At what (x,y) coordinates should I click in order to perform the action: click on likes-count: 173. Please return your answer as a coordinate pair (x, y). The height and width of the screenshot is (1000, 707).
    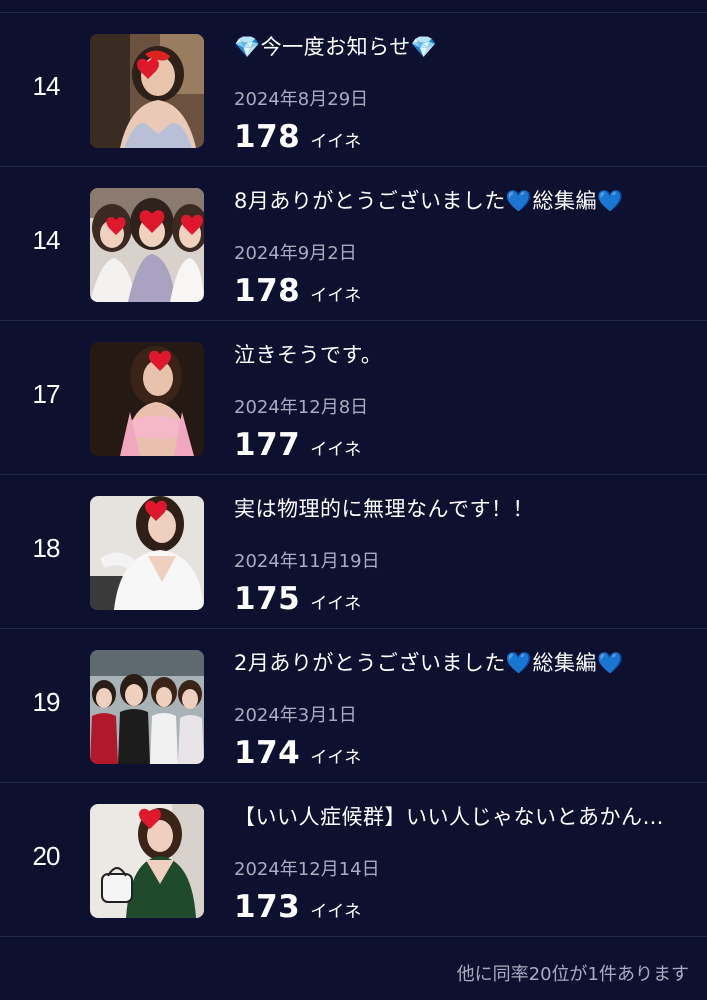
    Looking at the image, I should click on (267, 907).